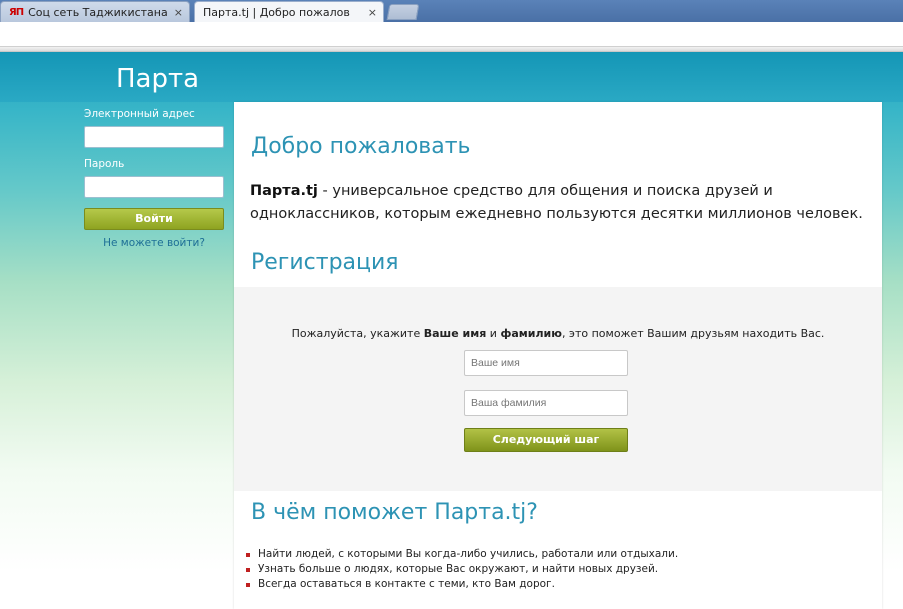 This screenshot has width=903, height=609. Describe the element at coordinates (154, 137) in the screenshot. I see `email-field` at that location.